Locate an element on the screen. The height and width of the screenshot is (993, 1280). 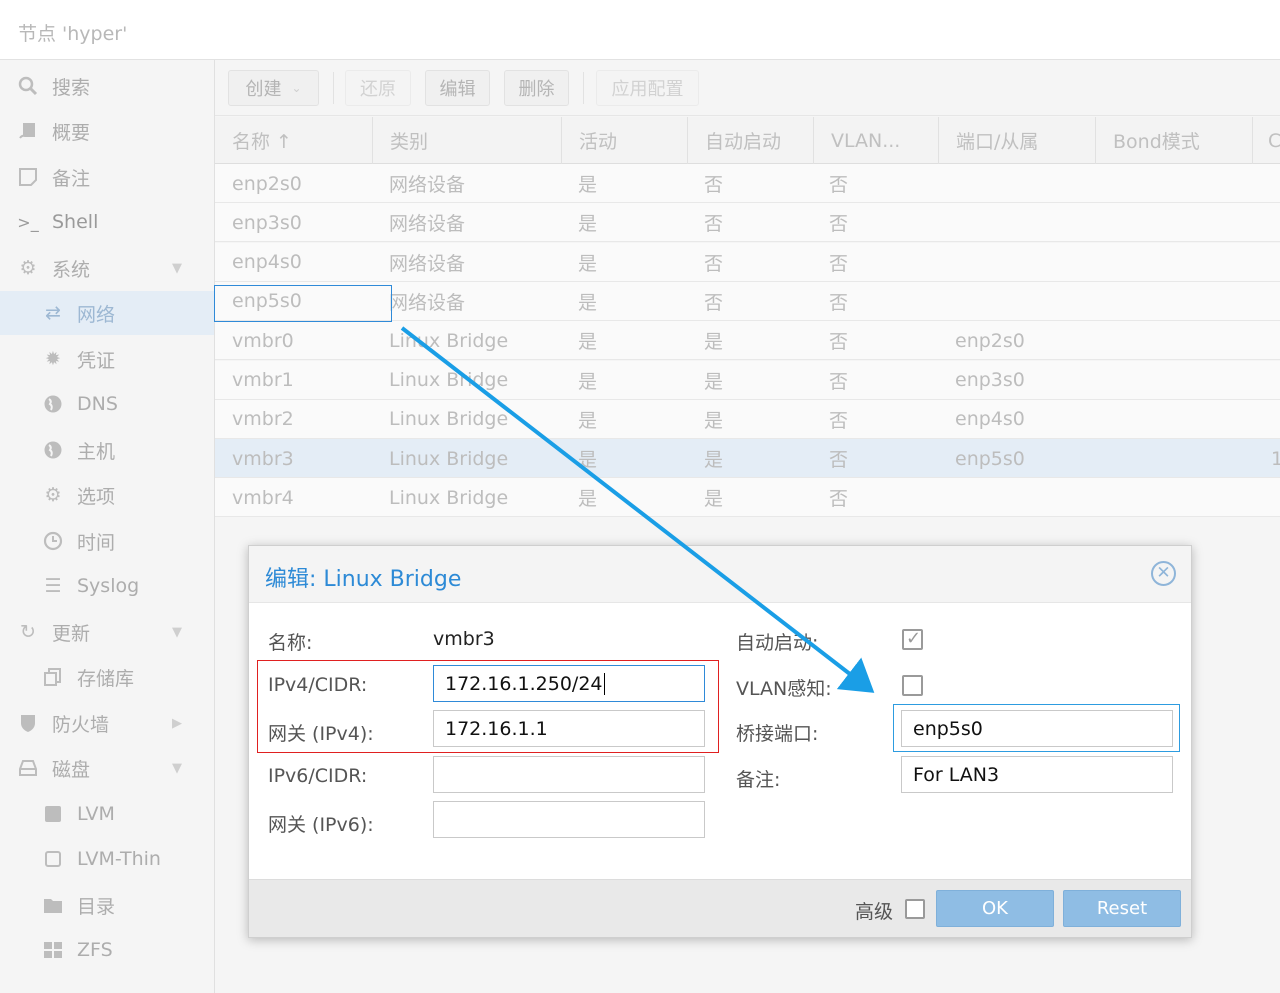
ipv6-cidr-input is located at coordinates (569, 774).